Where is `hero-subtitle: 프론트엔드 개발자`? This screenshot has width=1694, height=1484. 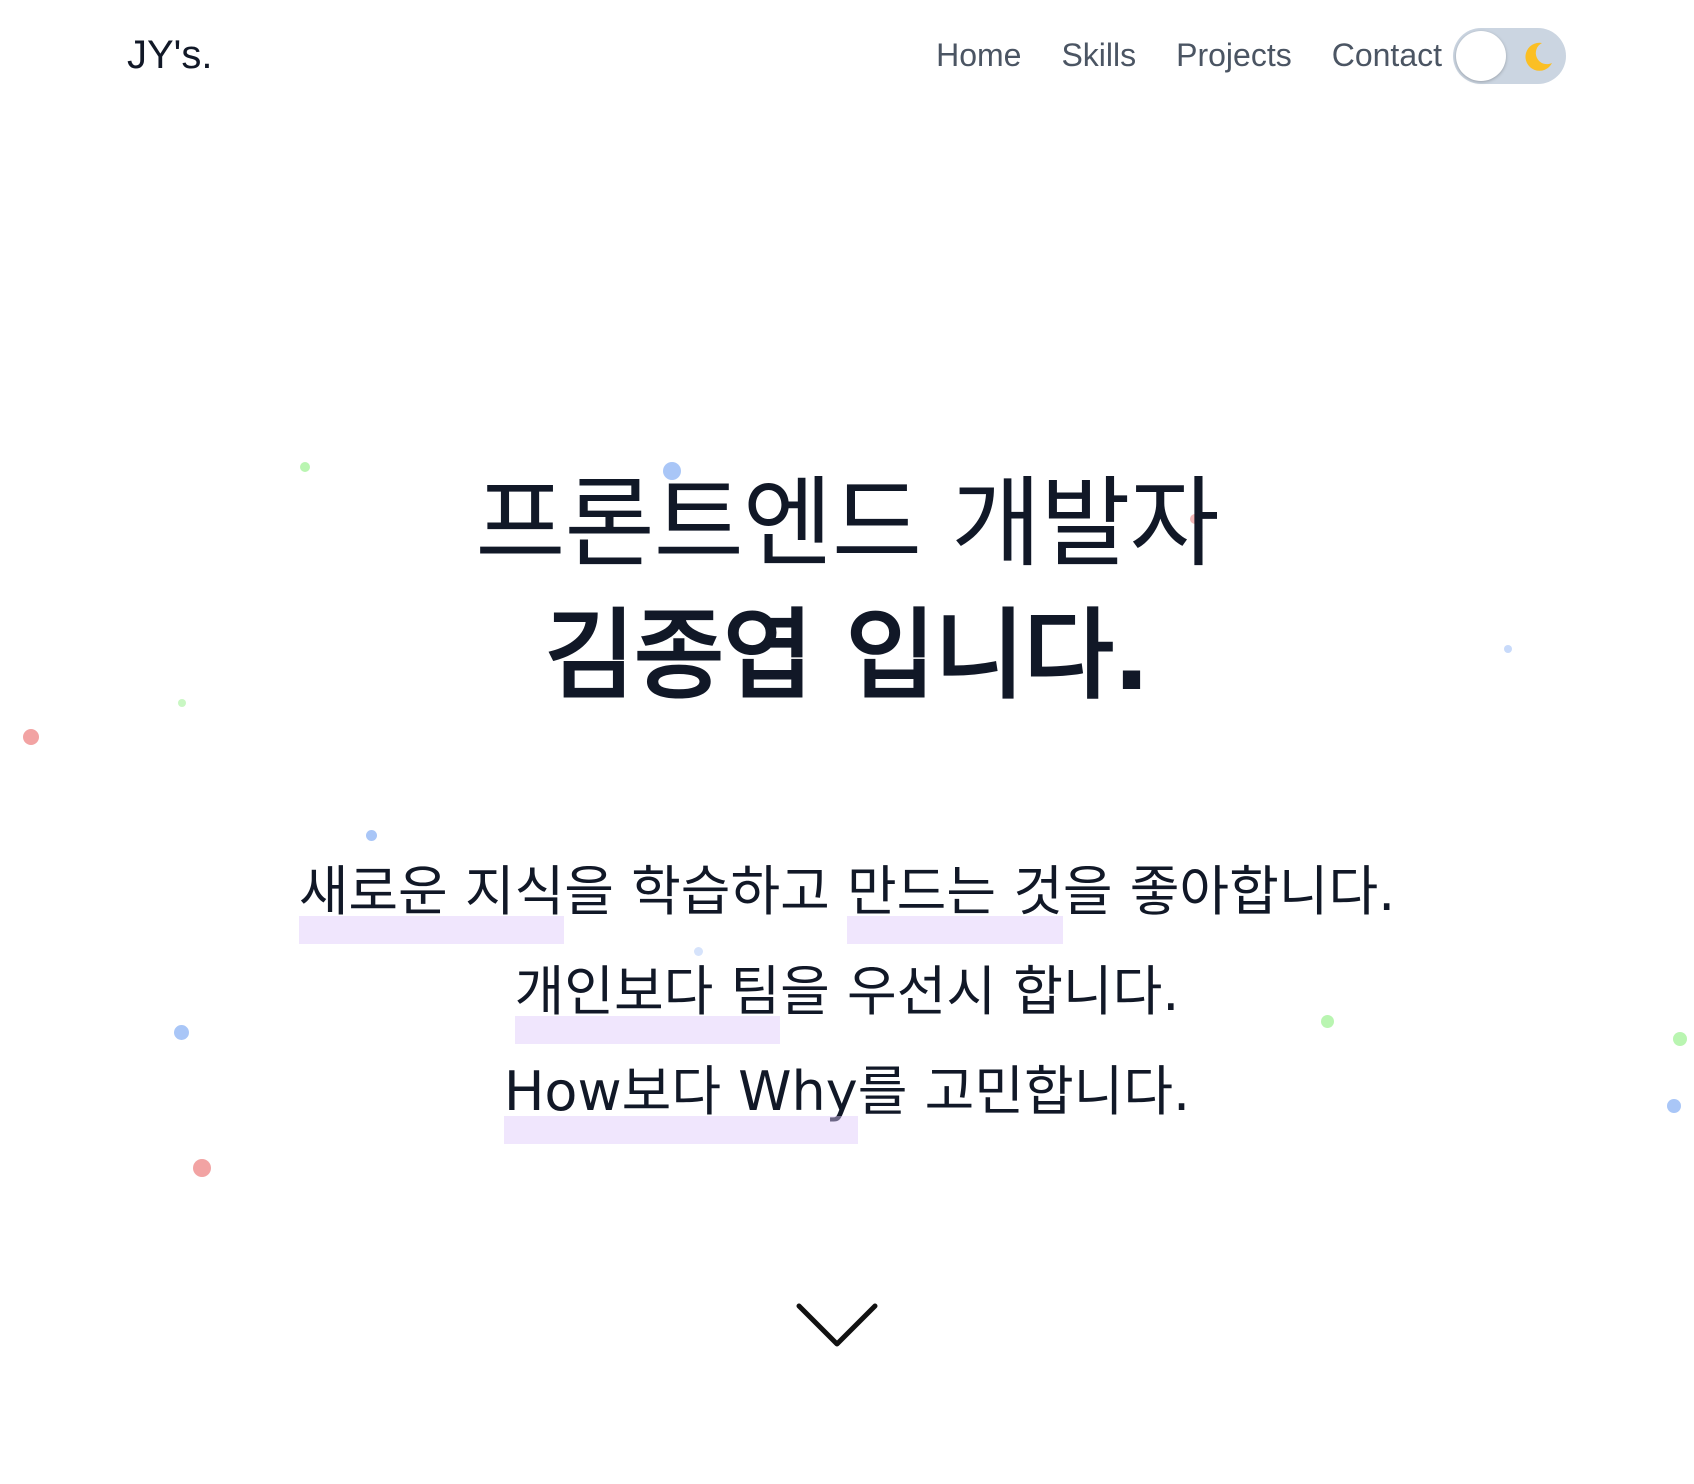 hero-subtitle: 프론트엔드 개발자 is located at coordinates (847, 524).